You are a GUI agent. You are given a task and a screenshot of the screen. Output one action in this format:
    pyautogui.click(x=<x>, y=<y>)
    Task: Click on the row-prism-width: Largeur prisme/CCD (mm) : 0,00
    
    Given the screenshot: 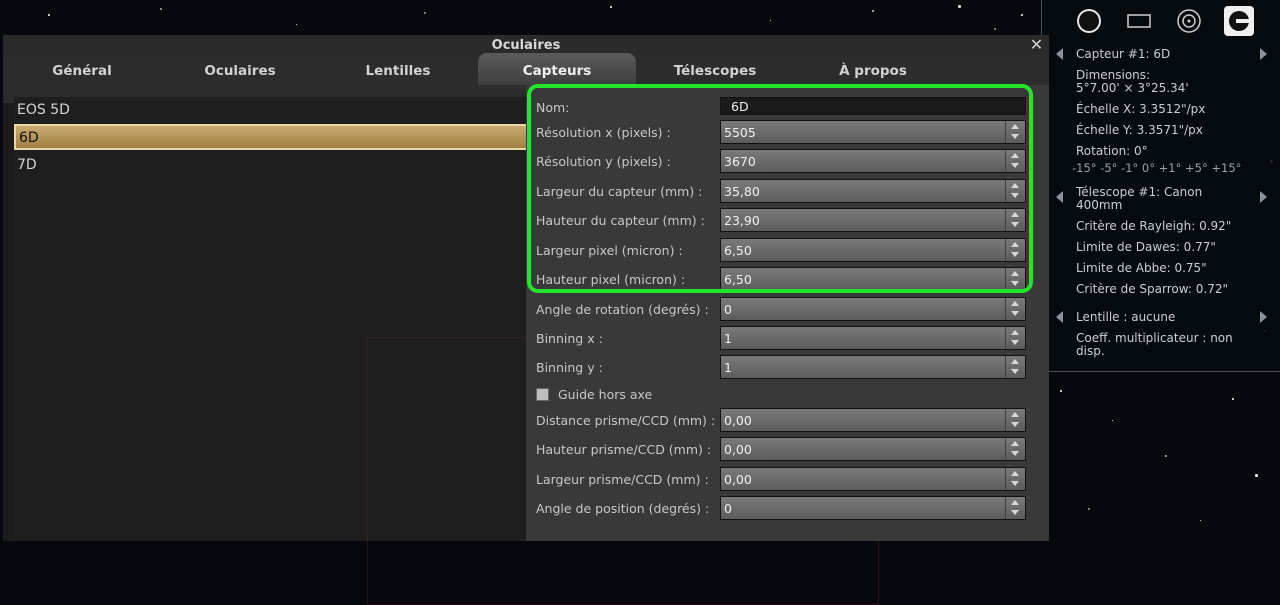 What is the action you would take?
    pyautogui.click(x=783, y=480)
    